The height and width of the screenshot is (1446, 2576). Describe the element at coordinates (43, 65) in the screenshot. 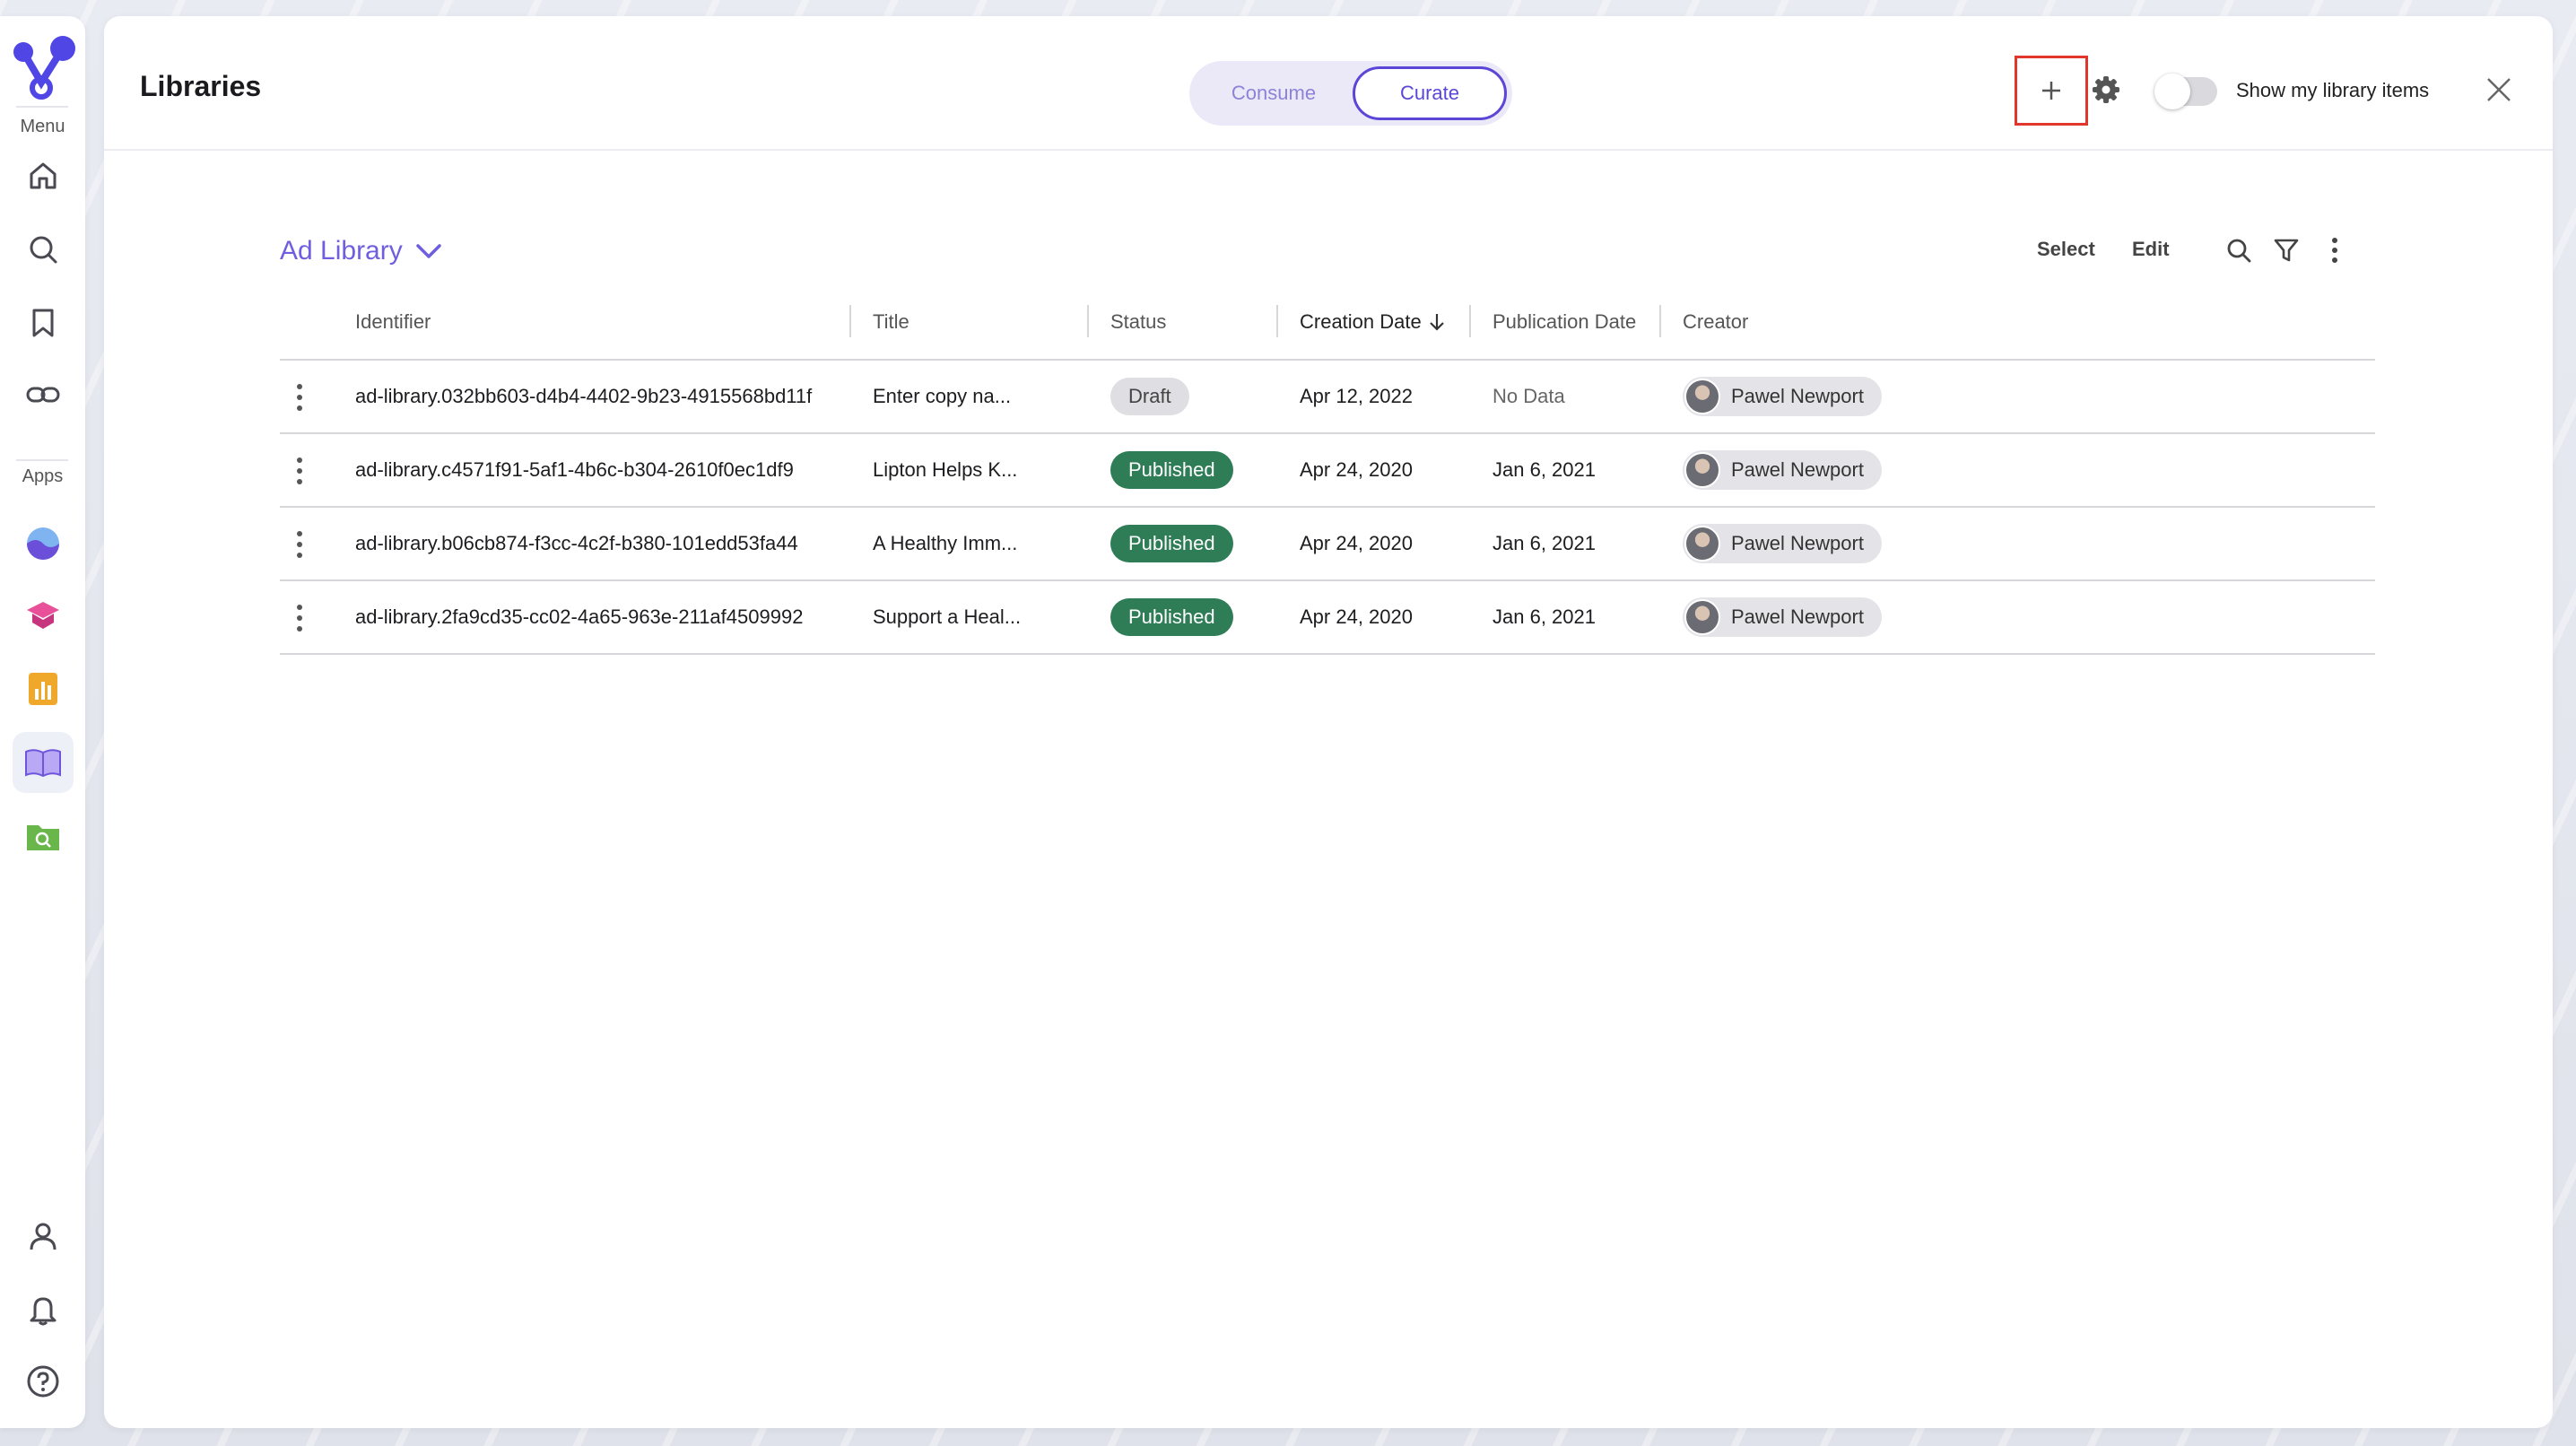

I see `app-logo` at that location.